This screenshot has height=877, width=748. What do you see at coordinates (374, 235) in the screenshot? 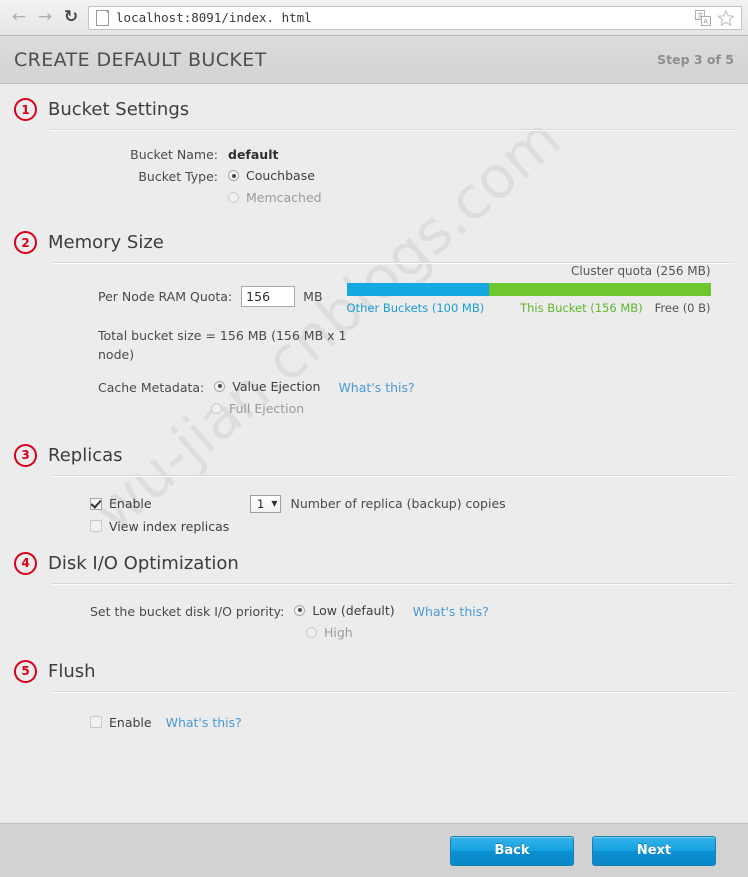
I see `section-memory-size: 2 Memory Size` at bounding box center [374, 235].